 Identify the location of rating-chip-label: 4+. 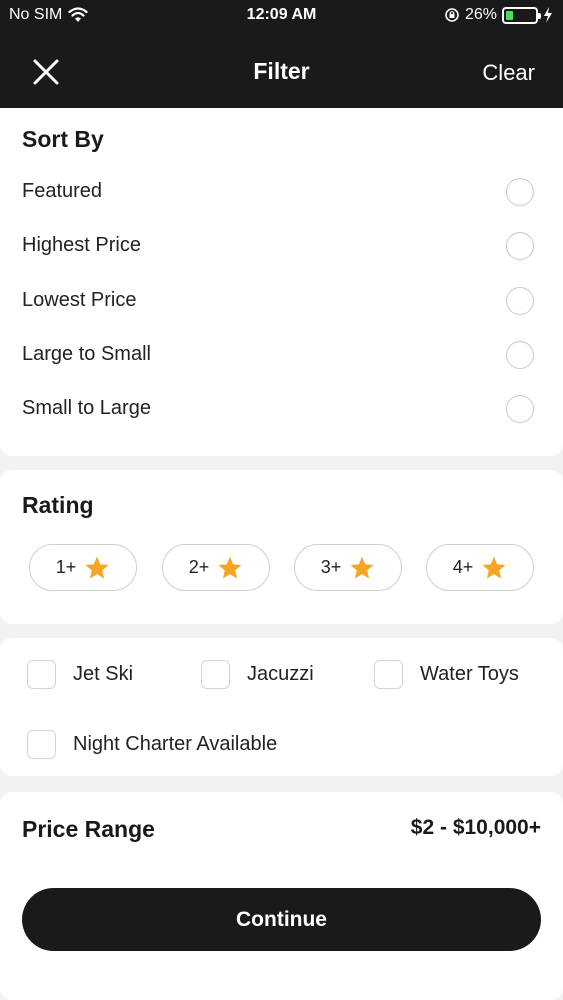
(463, 567).